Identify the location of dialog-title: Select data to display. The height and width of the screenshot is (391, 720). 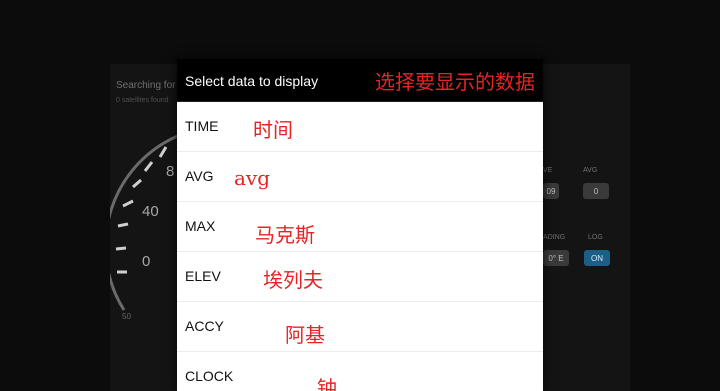
(252, 81).